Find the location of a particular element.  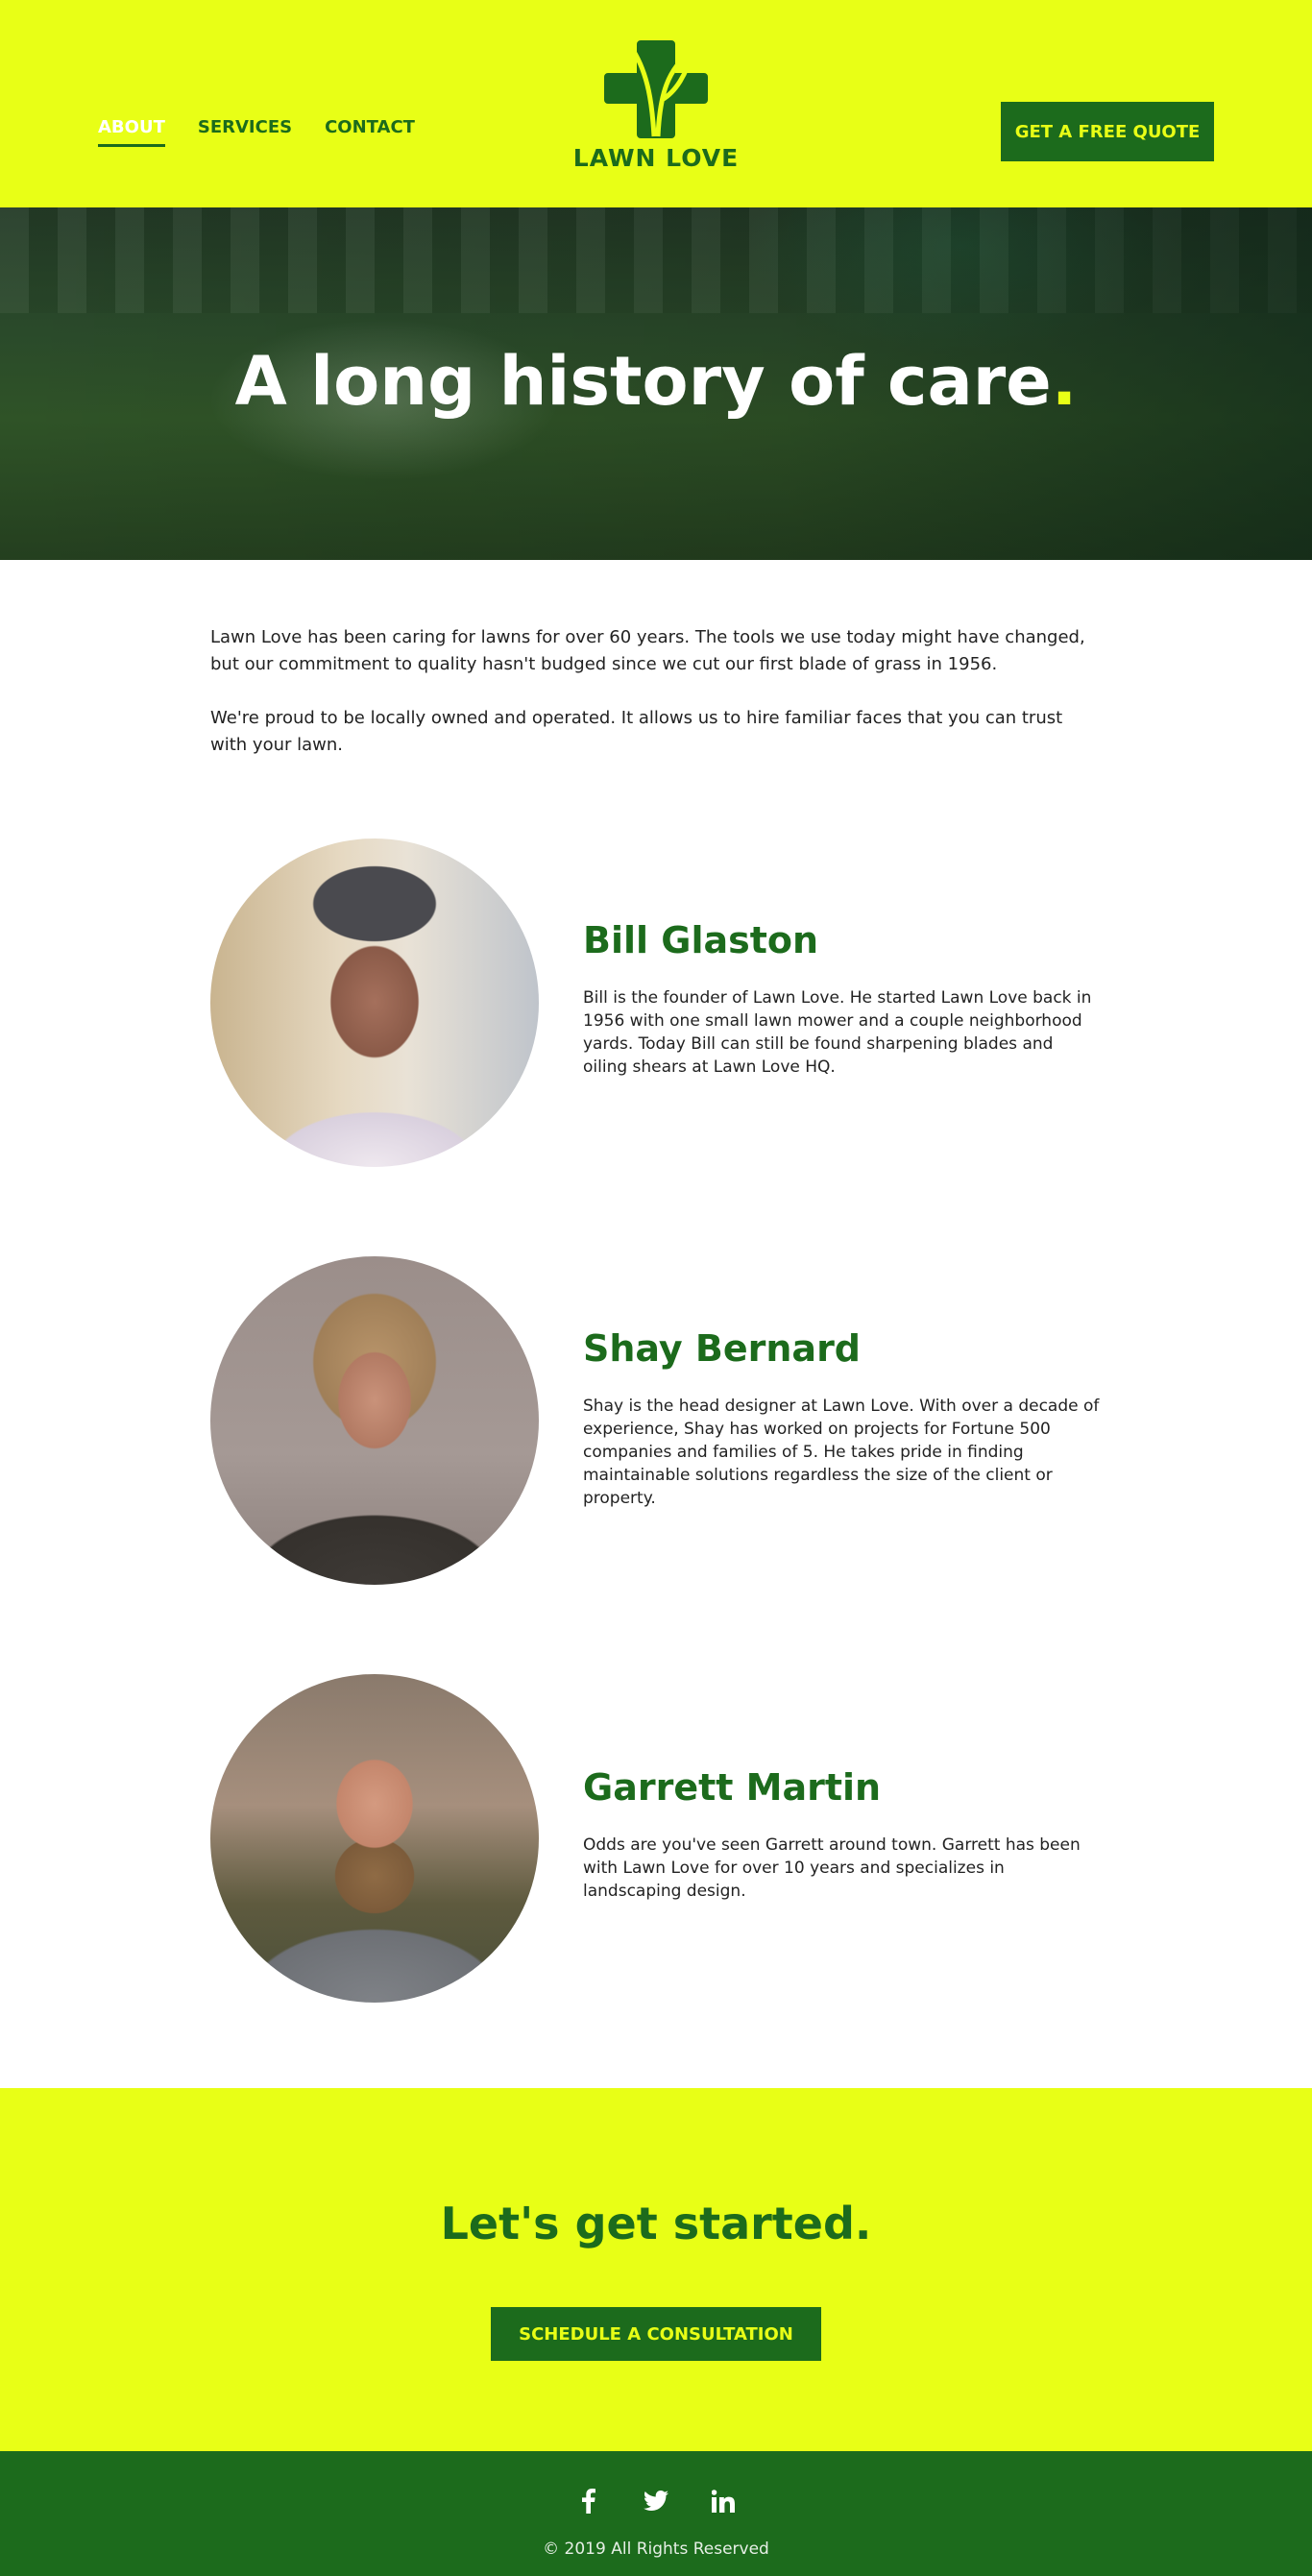

hero-banner: A long history of care. is located at coordinates (656, 383).